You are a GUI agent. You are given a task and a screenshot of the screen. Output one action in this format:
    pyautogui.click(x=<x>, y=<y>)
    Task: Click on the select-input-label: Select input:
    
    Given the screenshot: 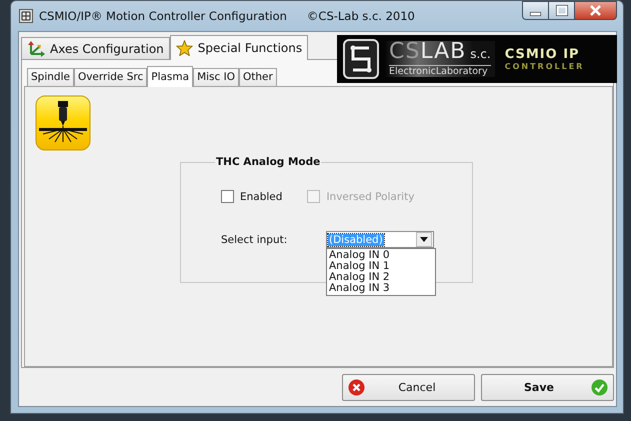 What is the action you would take?
    pyautogui.click(x=254, y=240)
    